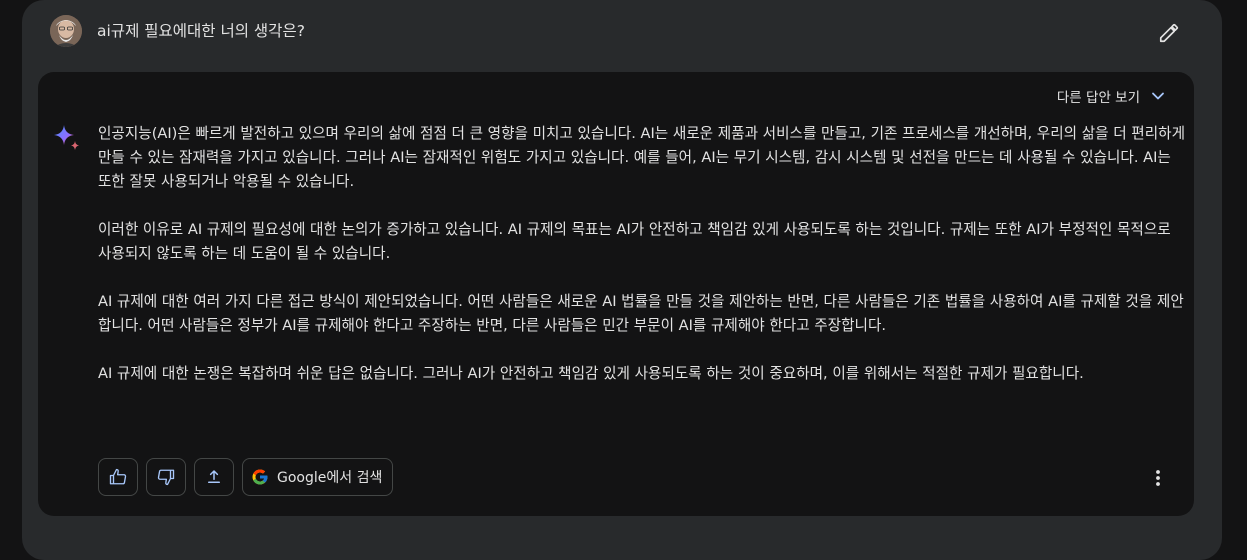 Image resolution: width=1247 pixels, height=560 pixels. What do you see at coordinates (260, 477) in the screenshot?
I see `google-logo-icon` at bounding box center [260, 477].